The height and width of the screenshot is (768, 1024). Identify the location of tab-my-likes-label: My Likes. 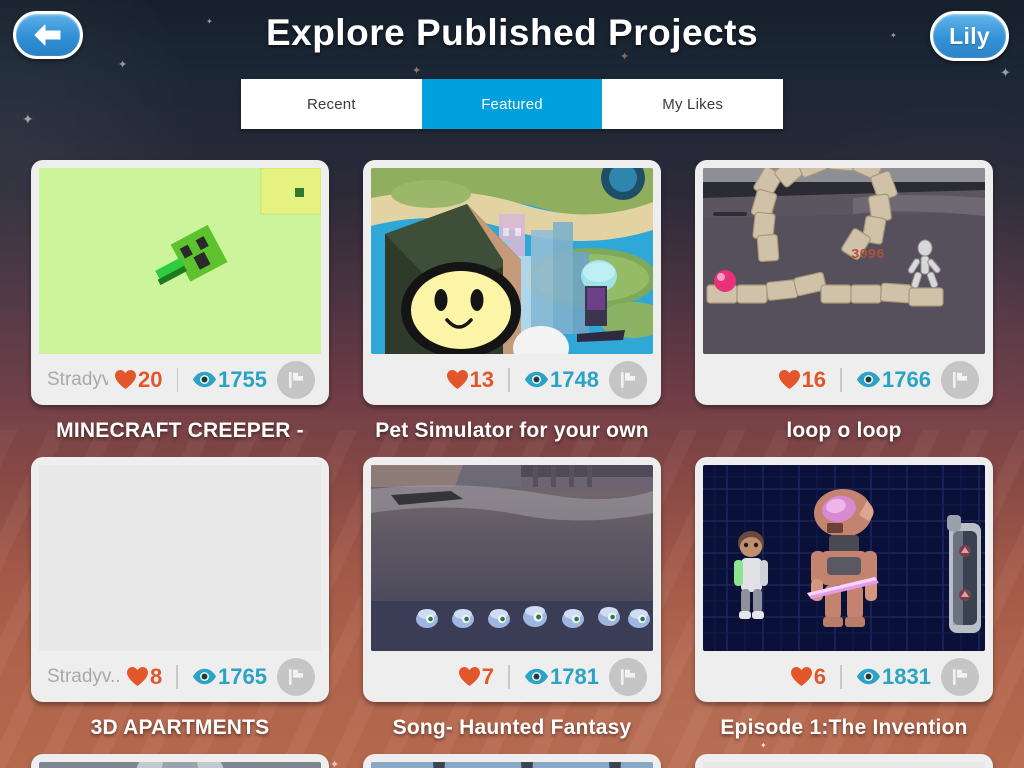
(693, 104).